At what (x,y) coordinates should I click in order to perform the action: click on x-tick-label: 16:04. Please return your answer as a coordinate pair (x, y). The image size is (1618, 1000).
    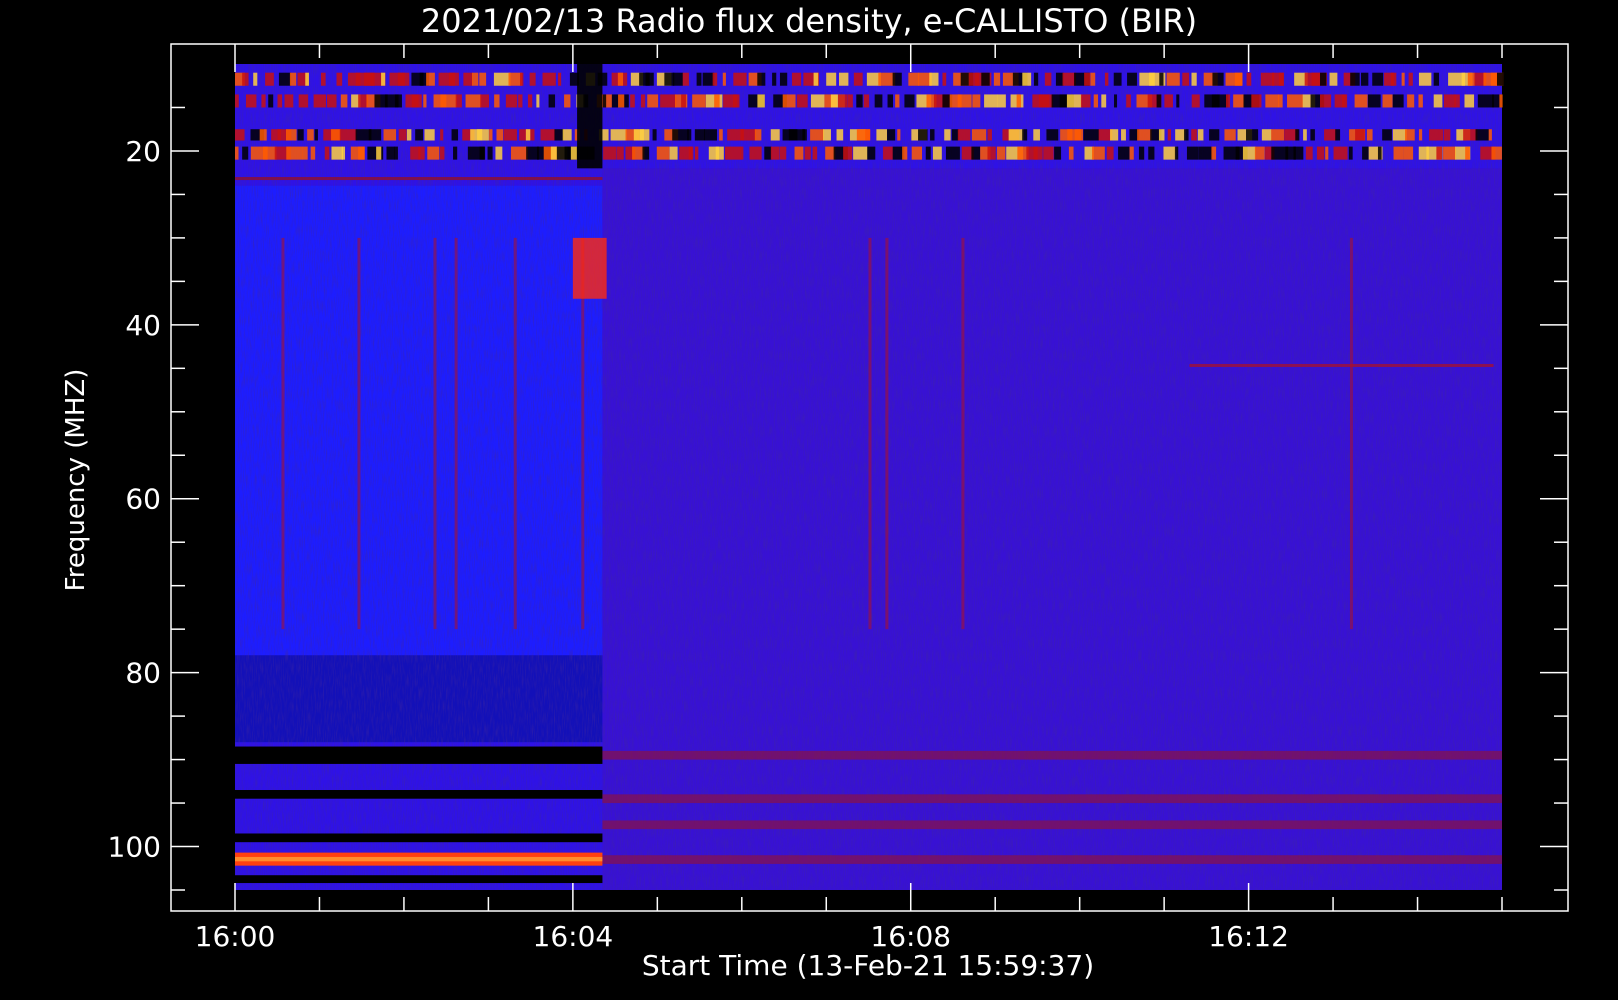
    Looking at the image, I should click on (573, 936).